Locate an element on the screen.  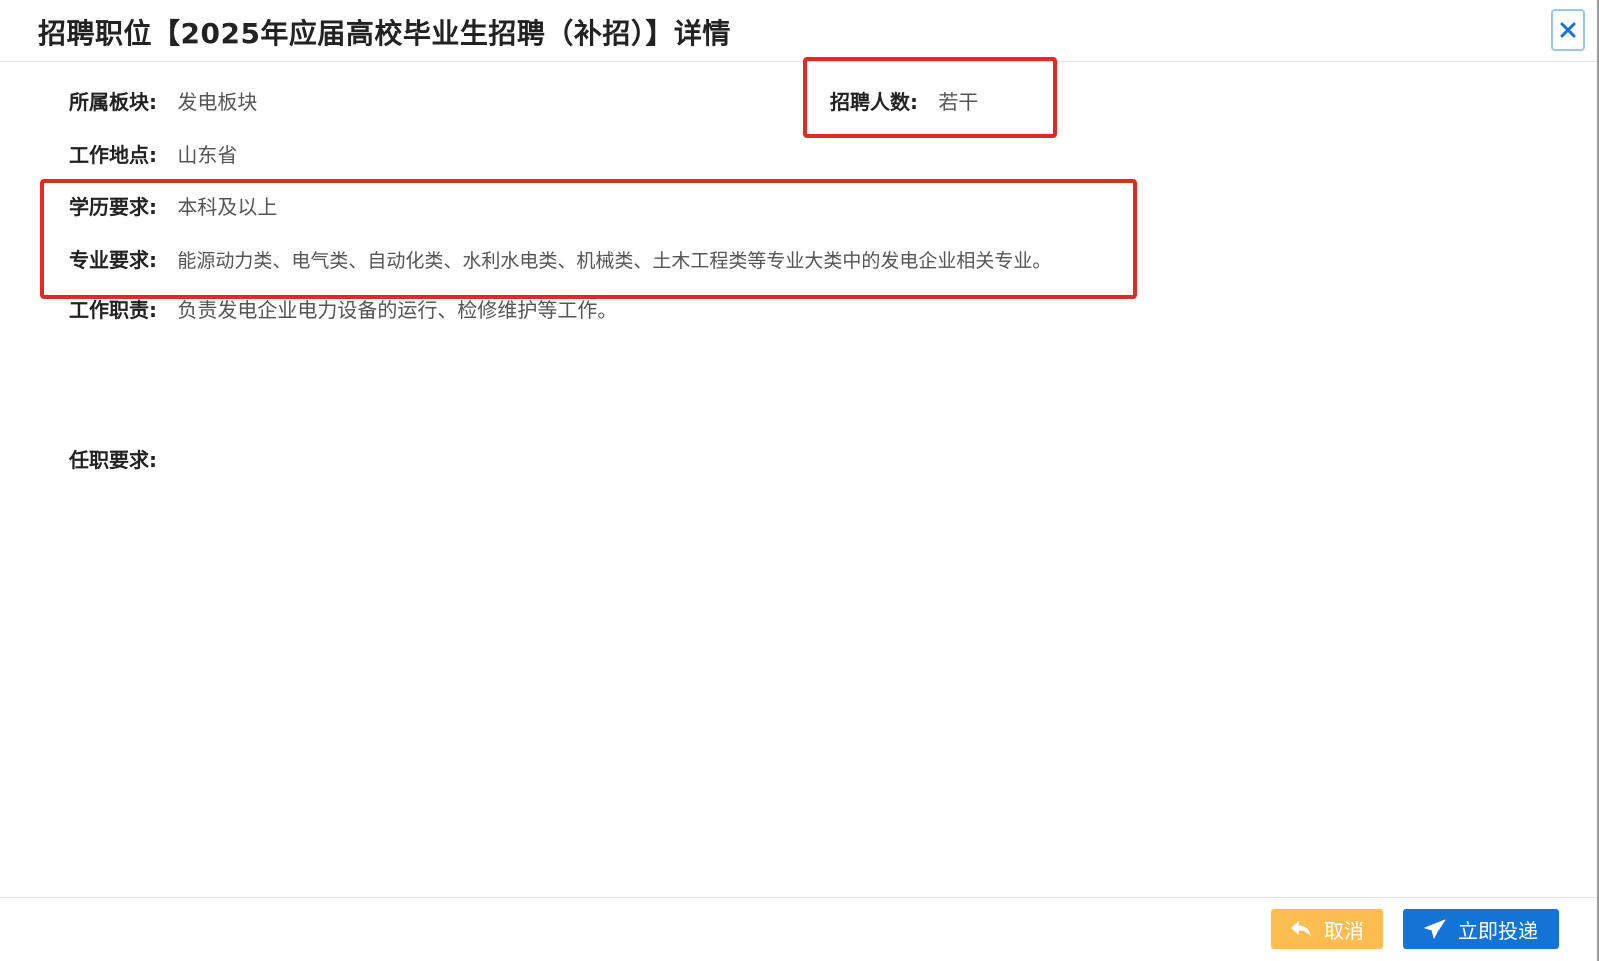
field-sector-label: 所属板块: is located at coordinates (113, 102).